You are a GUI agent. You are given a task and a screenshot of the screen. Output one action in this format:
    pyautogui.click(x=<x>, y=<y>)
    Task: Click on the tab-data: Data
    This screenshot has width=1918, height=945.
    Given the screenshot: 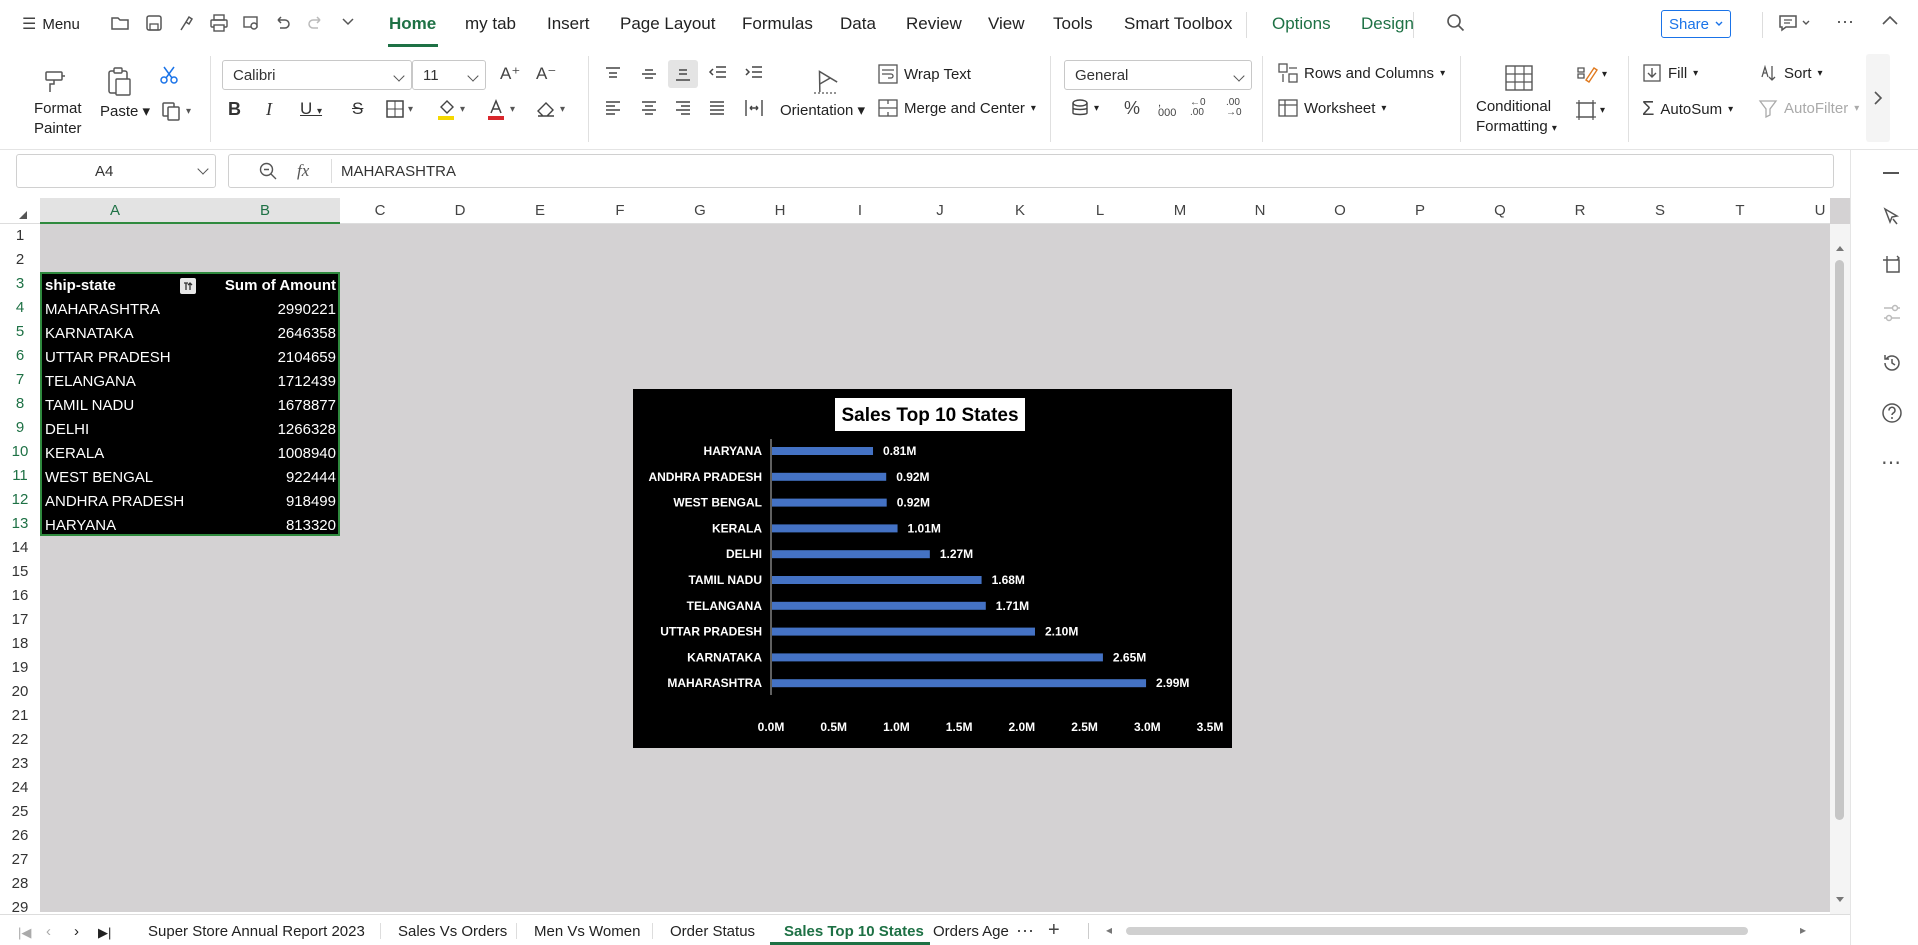 What is the action you would take?
    pyautogui.click(x=858, y=24)
    